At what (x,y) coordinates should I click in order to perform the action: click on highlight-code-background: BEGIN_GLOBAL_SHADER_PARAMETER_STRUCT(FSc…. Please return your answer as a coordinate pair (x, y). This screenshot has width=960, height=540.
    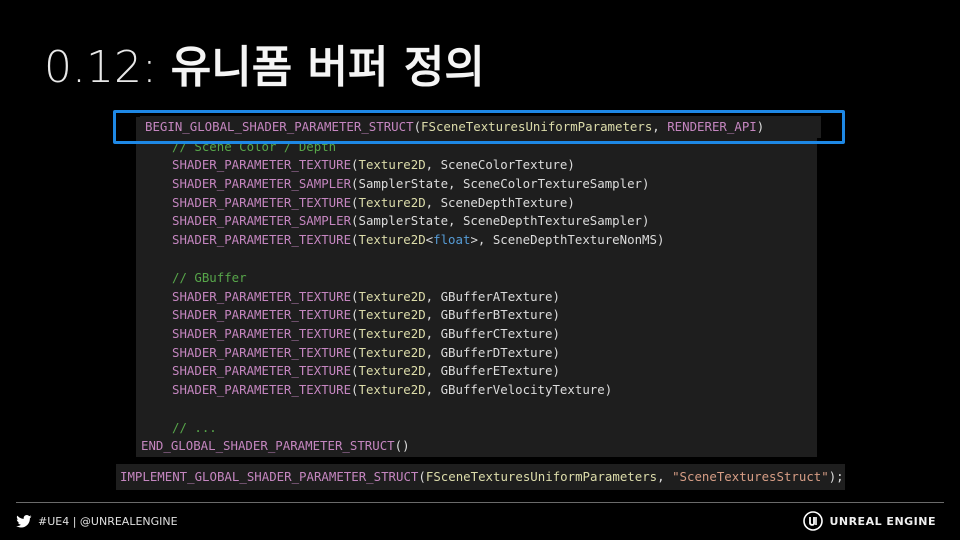
    Looking at the image, I should click on (480, 127).